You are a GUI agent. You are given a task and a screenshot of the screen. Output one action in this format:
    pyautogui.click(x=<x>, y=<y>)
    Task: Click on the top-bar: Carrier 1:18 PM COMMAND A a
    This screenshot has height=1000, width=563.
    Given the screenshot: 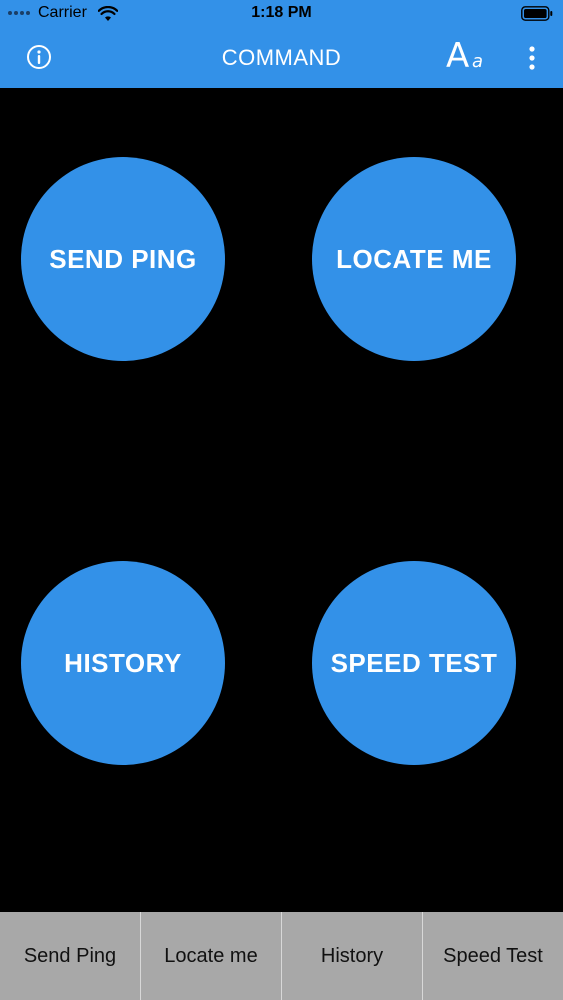 What is the action you would take?
    pyautogui.click(x=281, y=44)
    